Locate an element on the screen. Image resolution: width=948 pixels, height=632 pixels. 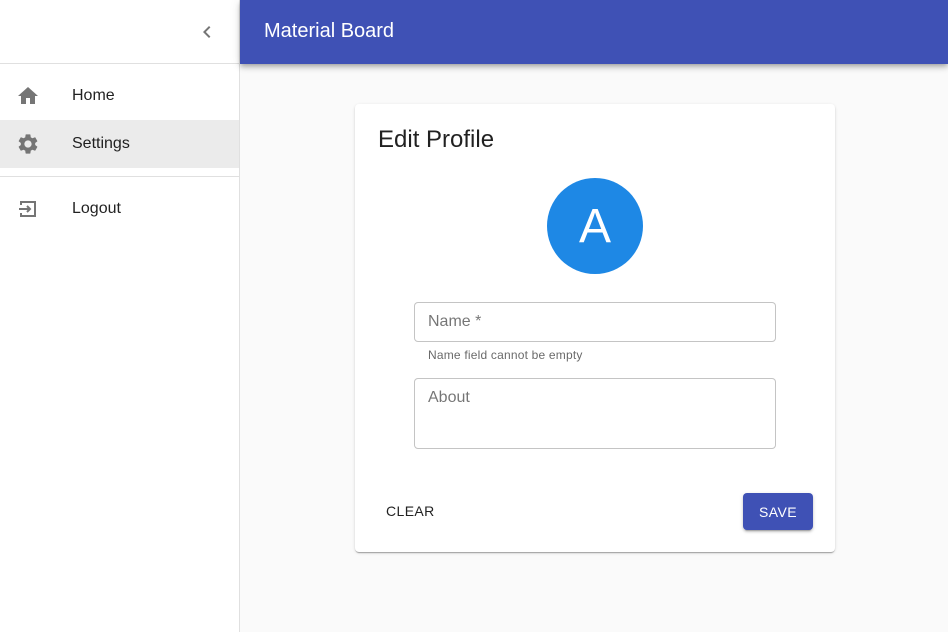
about-field-label: About is located at coordinates (449, 397).